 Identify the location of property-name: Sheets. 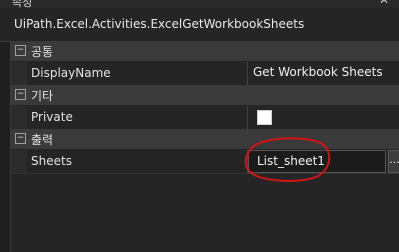
(51, 161).